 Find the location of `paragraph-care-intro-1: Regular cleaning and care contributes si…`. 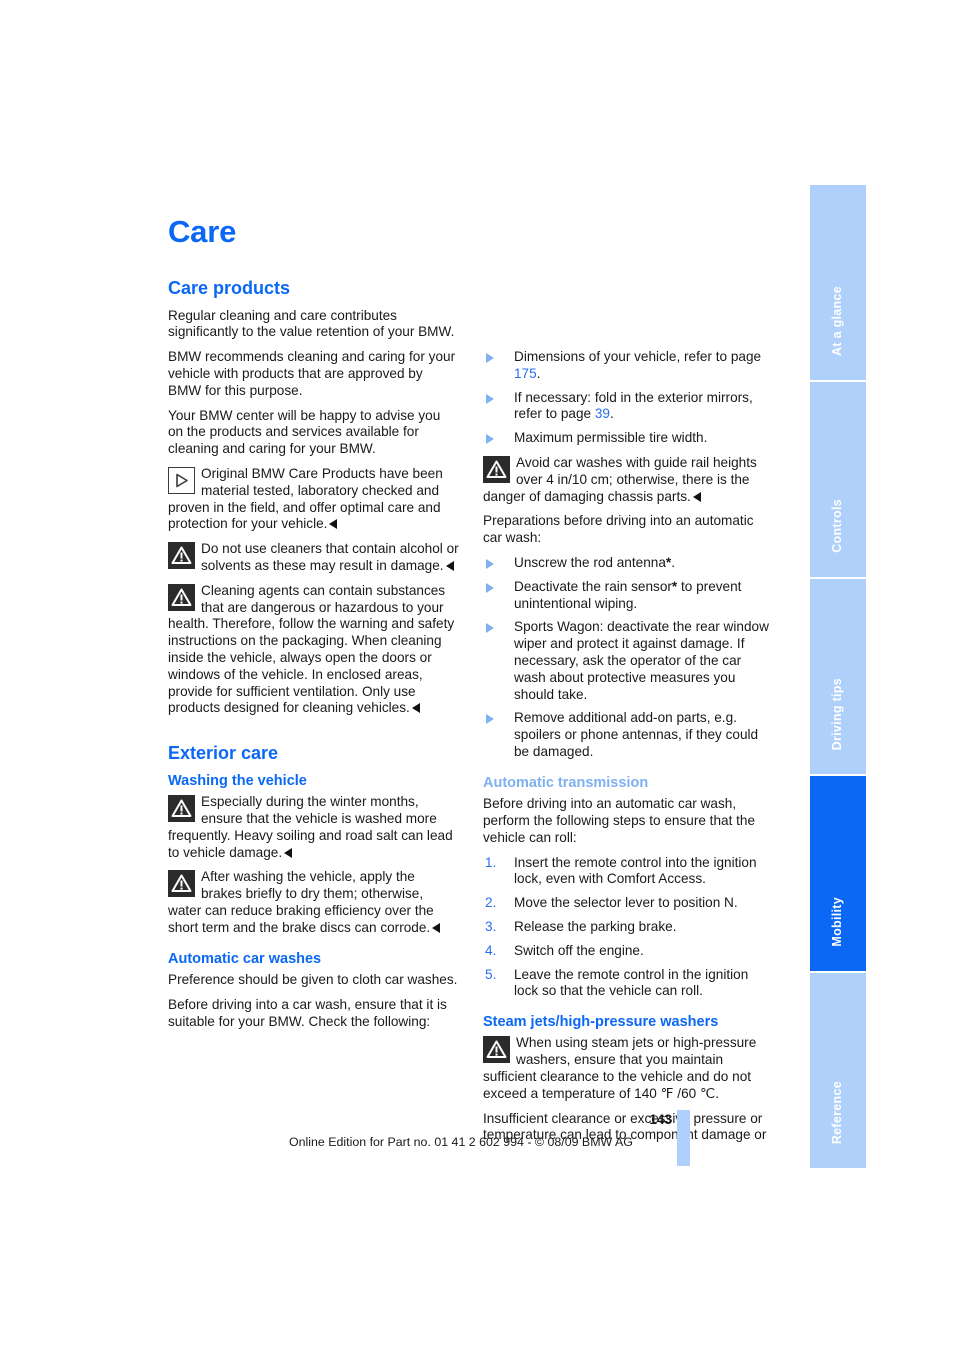

paragraph-care-intro-1: Regular cleaning and care contributes si… is located at coordinates (311, 323).